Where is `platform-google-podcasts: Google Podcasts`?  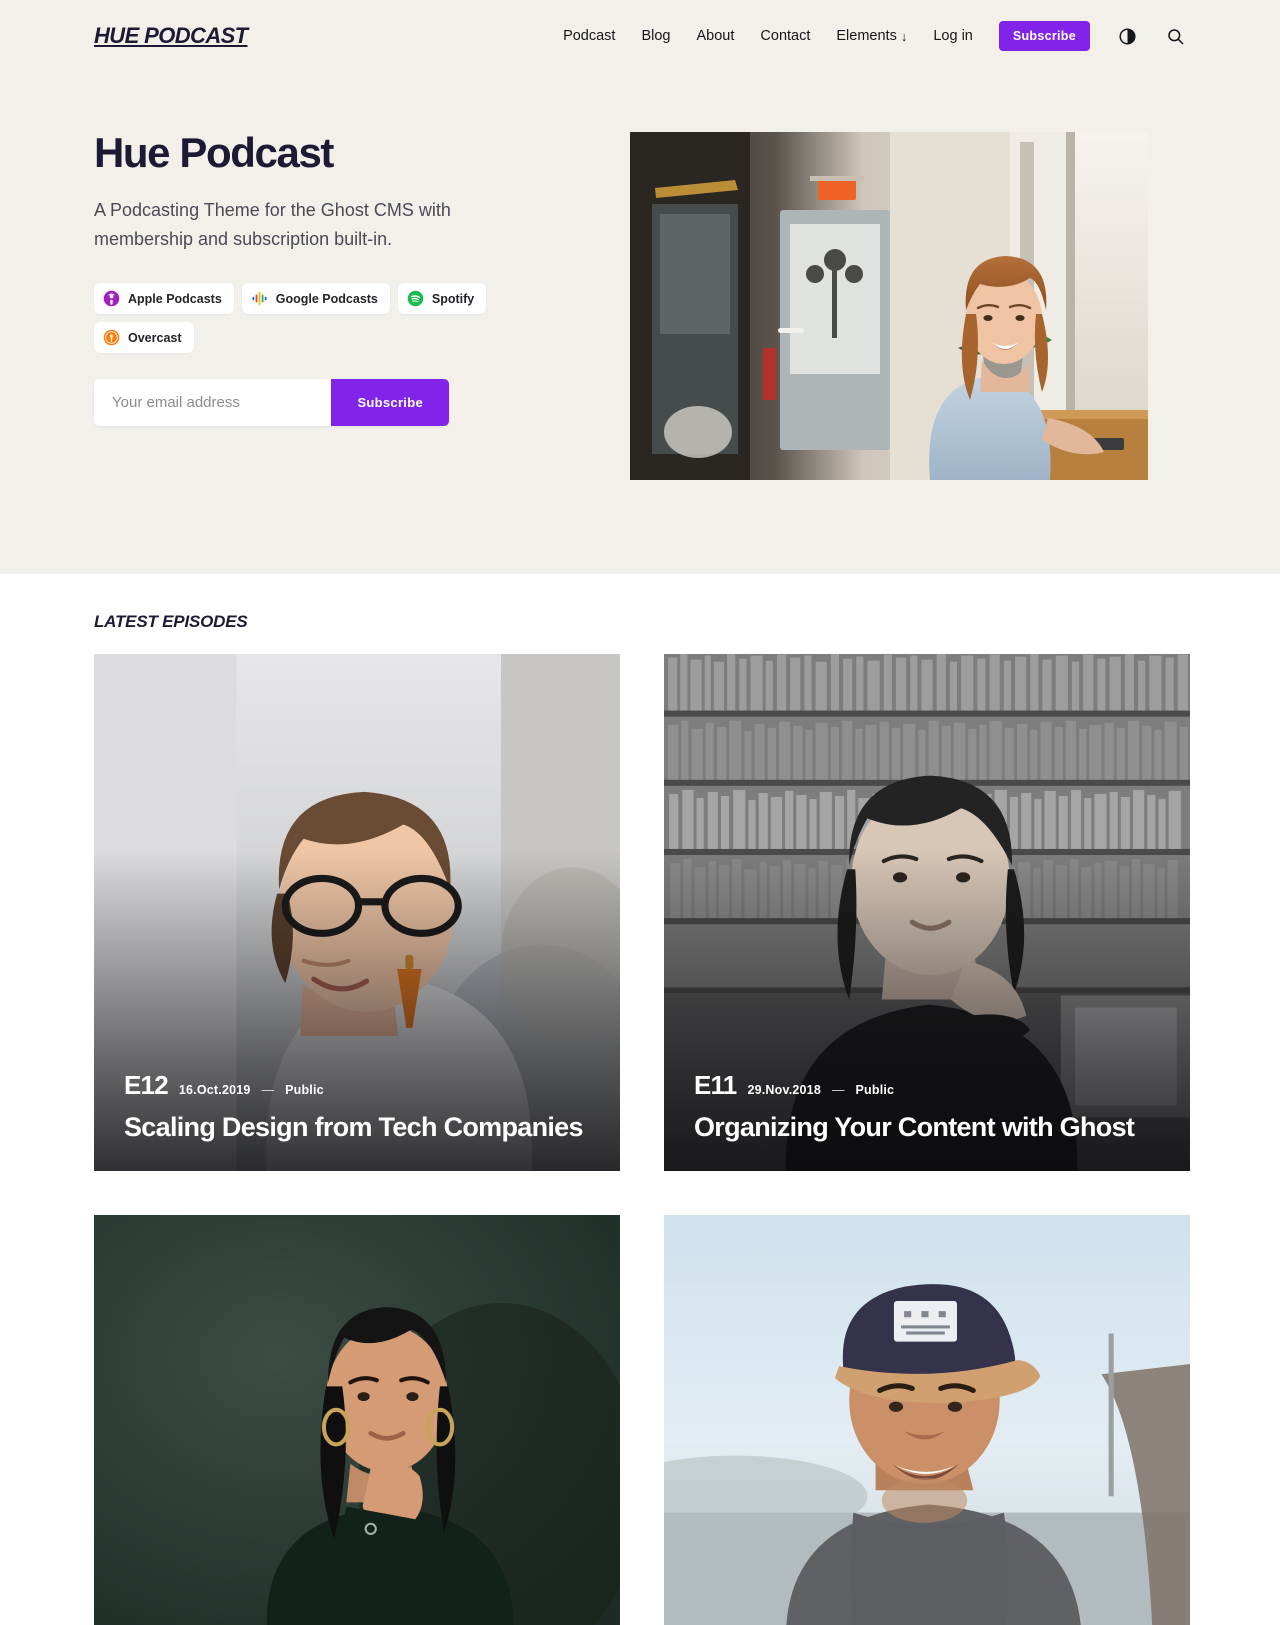
platform-google-podcasts: Google Podcasts is located at coordinates (315, 299).